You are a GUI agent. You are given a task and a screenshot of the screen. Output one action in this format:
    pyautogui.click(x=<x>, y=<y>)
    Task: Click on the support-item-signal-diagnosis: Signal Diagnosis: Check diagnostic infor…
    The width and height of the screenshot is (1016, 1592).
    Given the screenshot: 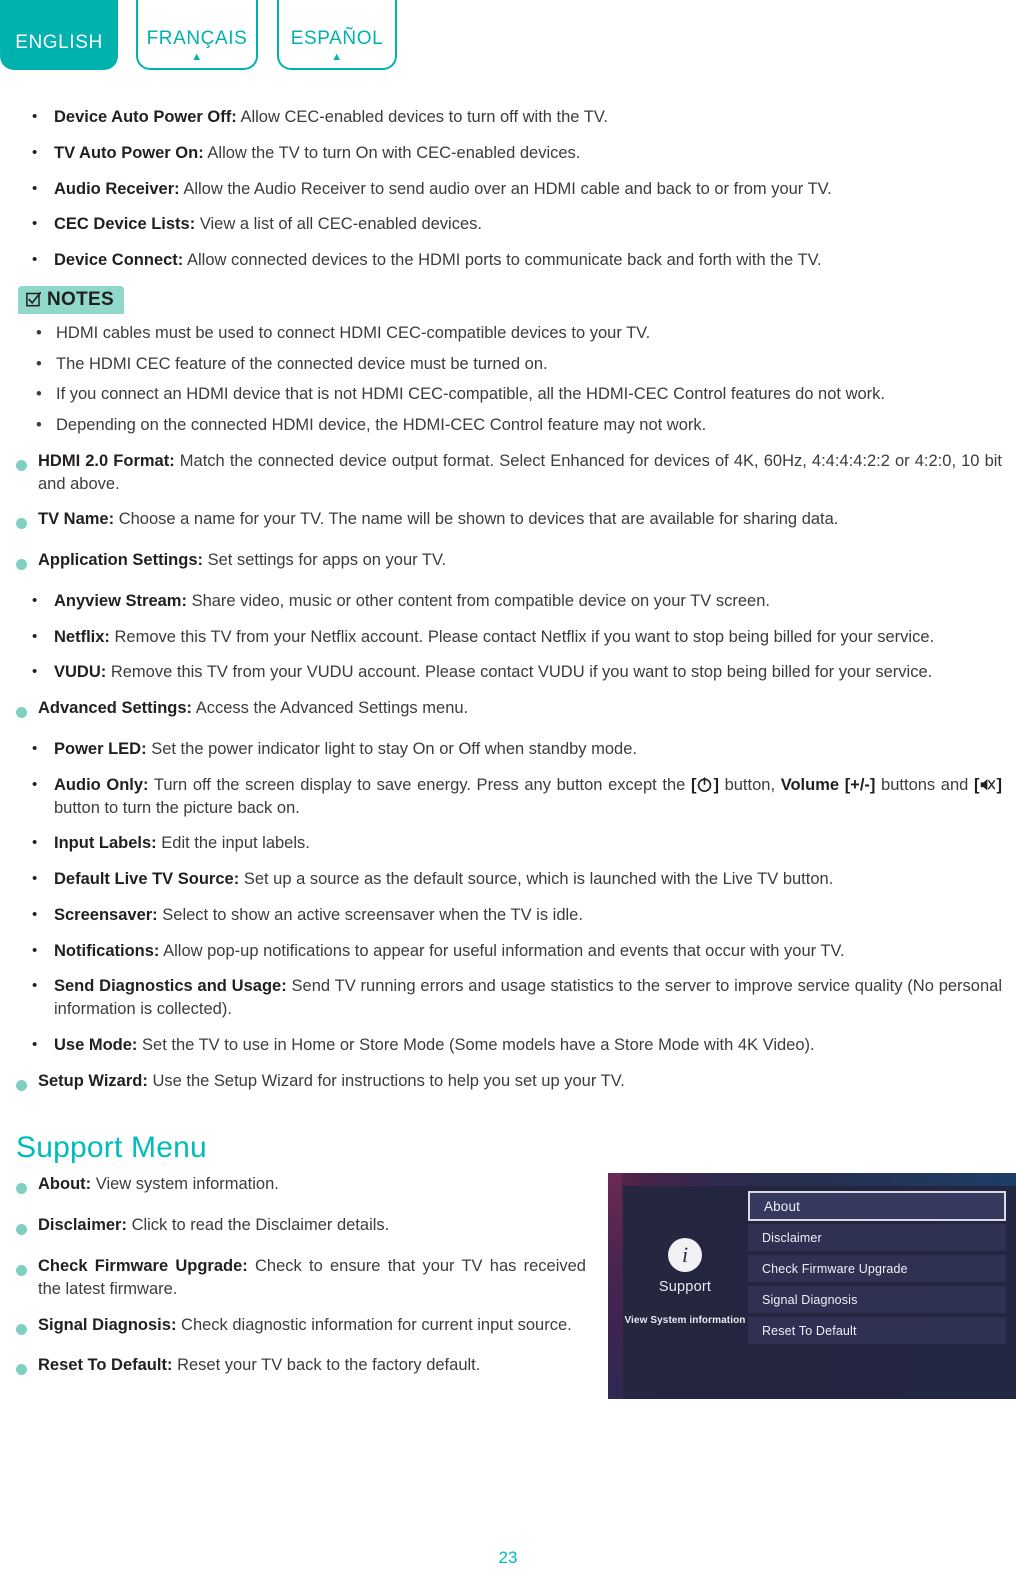 What is the action you would take?
    pyautogui.click(x=301, y=1328)
    